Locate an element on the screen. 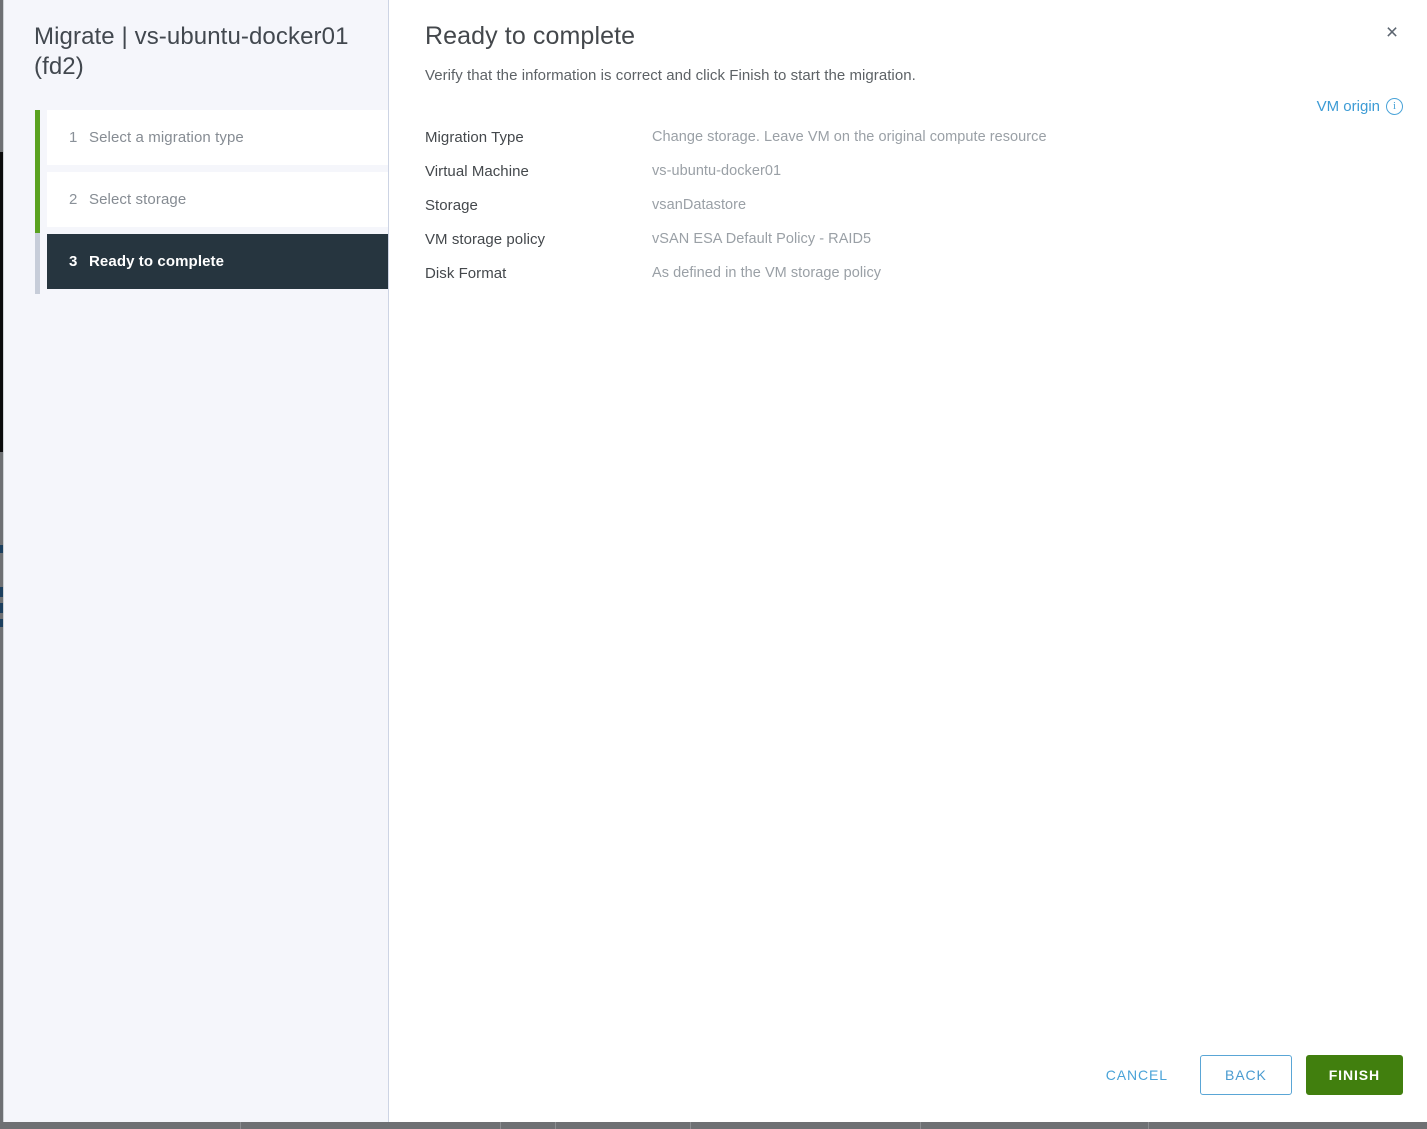 Image resolution: width=1427 pixels, height=1129 pixels. vm-origin-link: VM origin i is located at coordinates (1360, 106).